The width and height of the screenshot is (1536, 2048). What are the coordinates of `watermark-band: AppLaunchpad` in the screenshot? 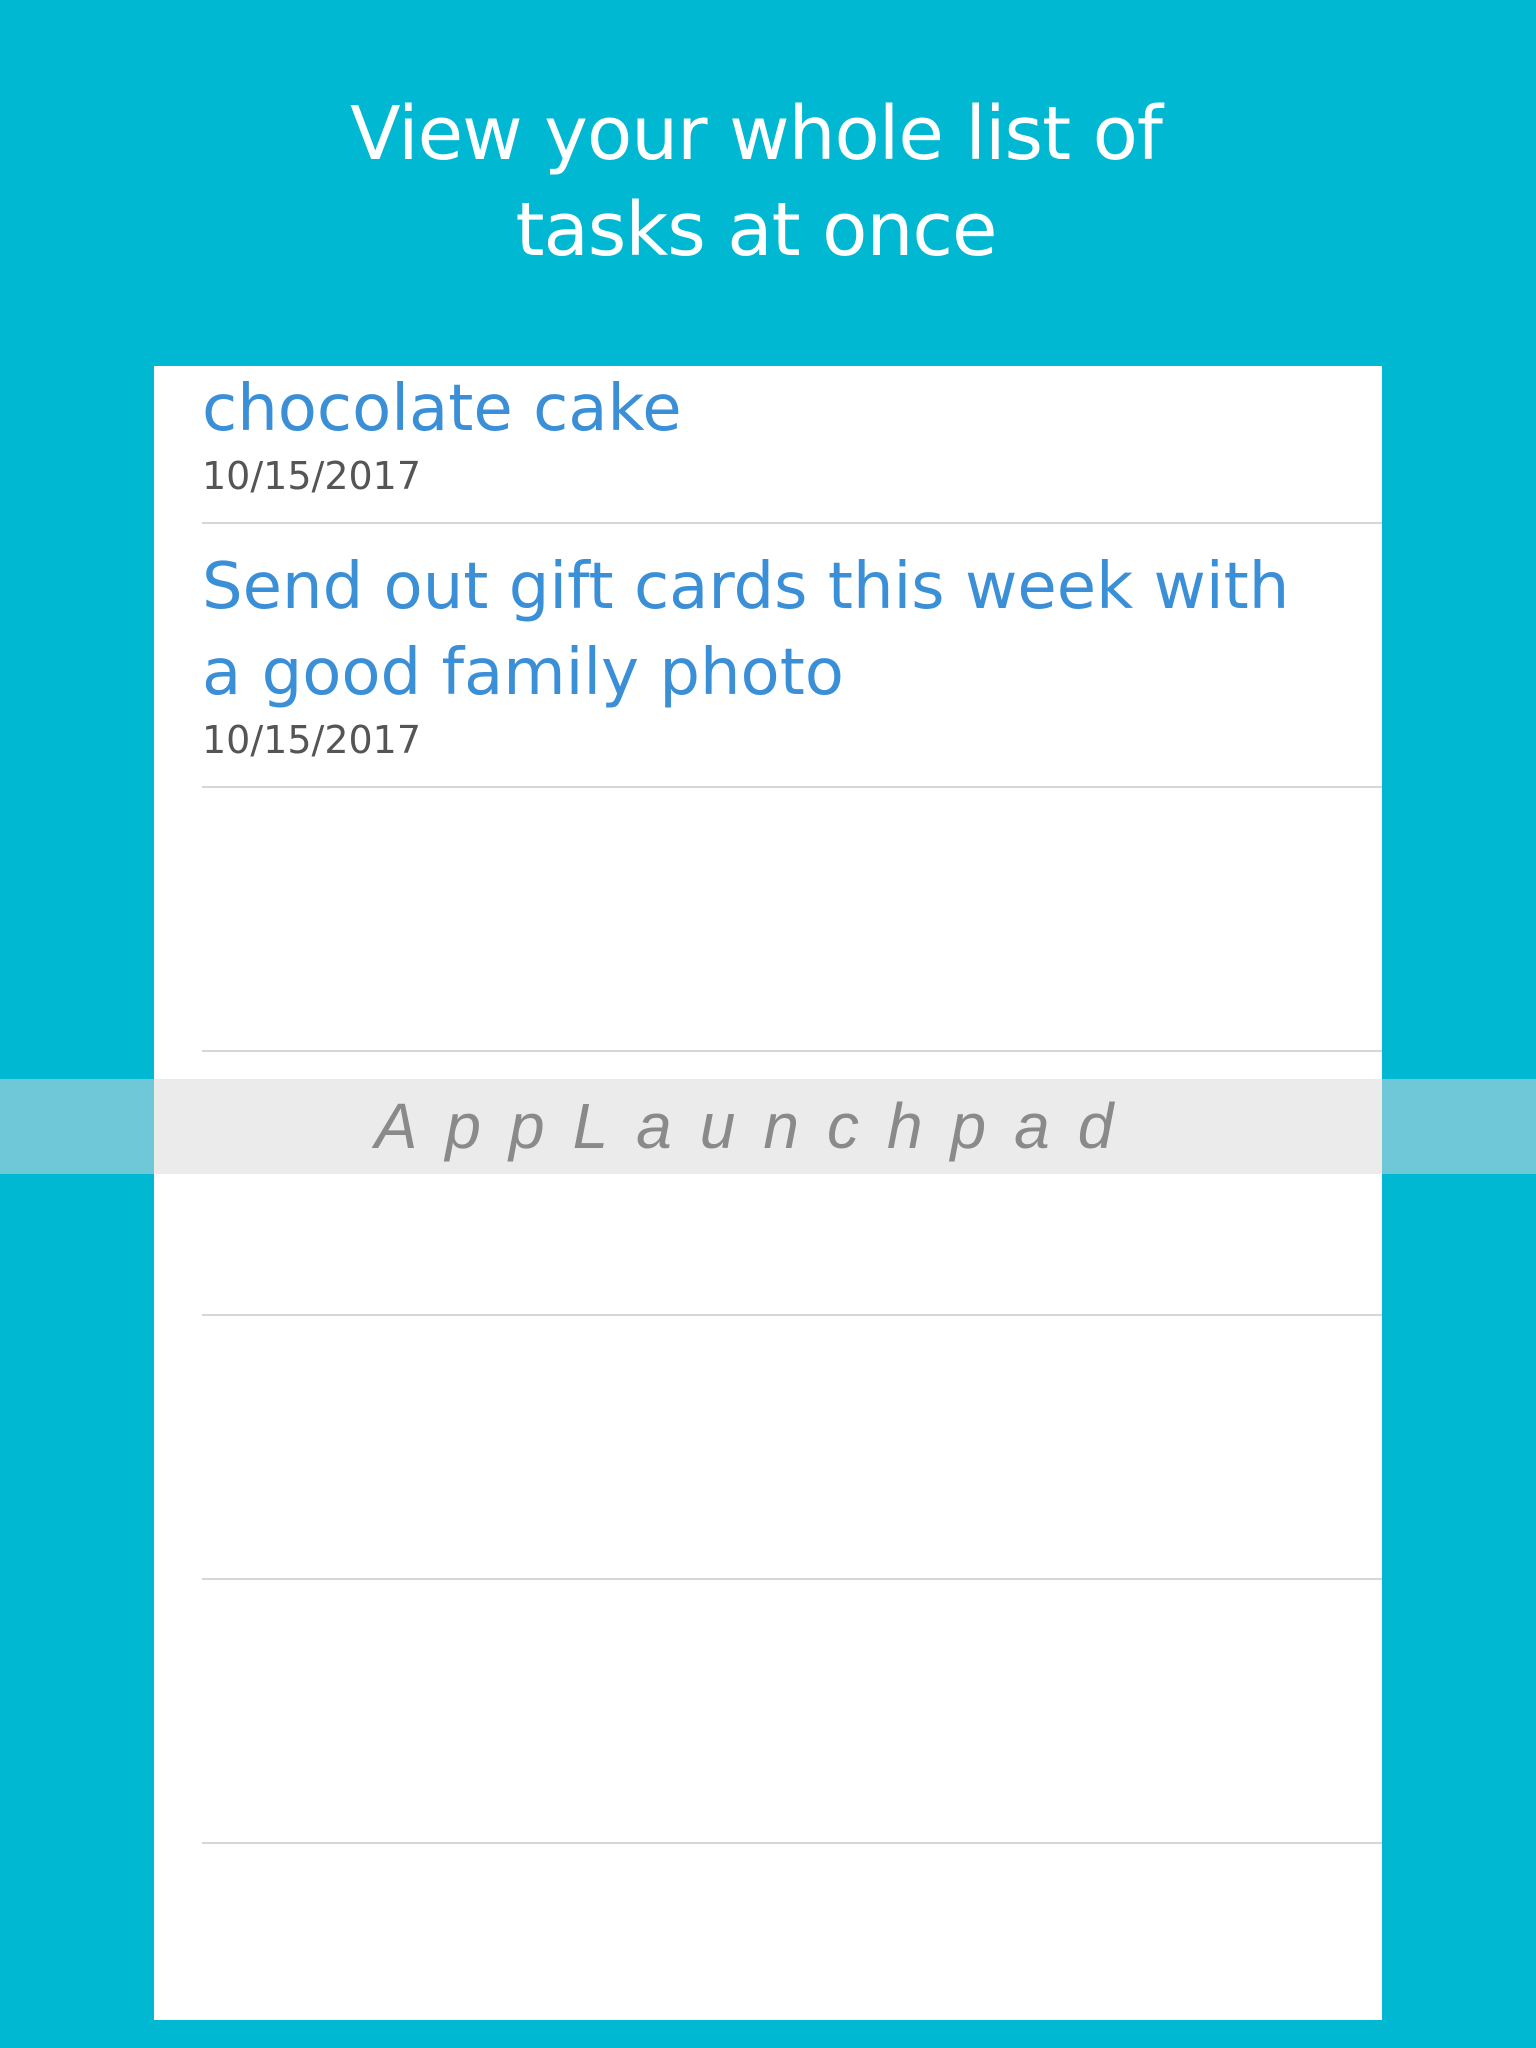 It's located at (768, 1126).